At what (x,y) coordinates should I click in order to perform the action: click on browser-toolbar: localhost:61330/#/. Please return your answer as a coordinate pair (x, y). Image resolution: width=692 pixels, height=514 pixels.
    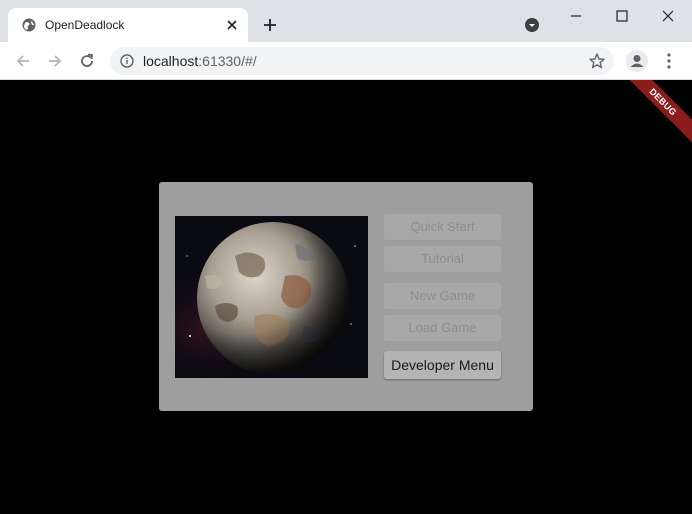
    Looking at the image, I should click on (346, 61).